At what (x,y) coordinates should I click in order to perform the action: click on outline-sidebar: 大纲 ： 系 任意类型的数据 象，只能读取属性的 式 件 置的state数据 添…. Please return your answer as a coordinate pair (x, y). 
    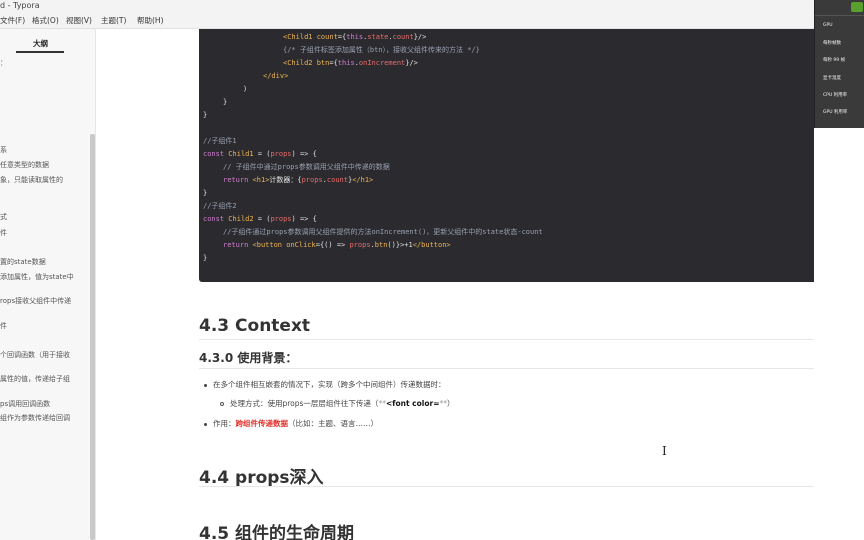
    Looking at the image, I should click on (48, 284).